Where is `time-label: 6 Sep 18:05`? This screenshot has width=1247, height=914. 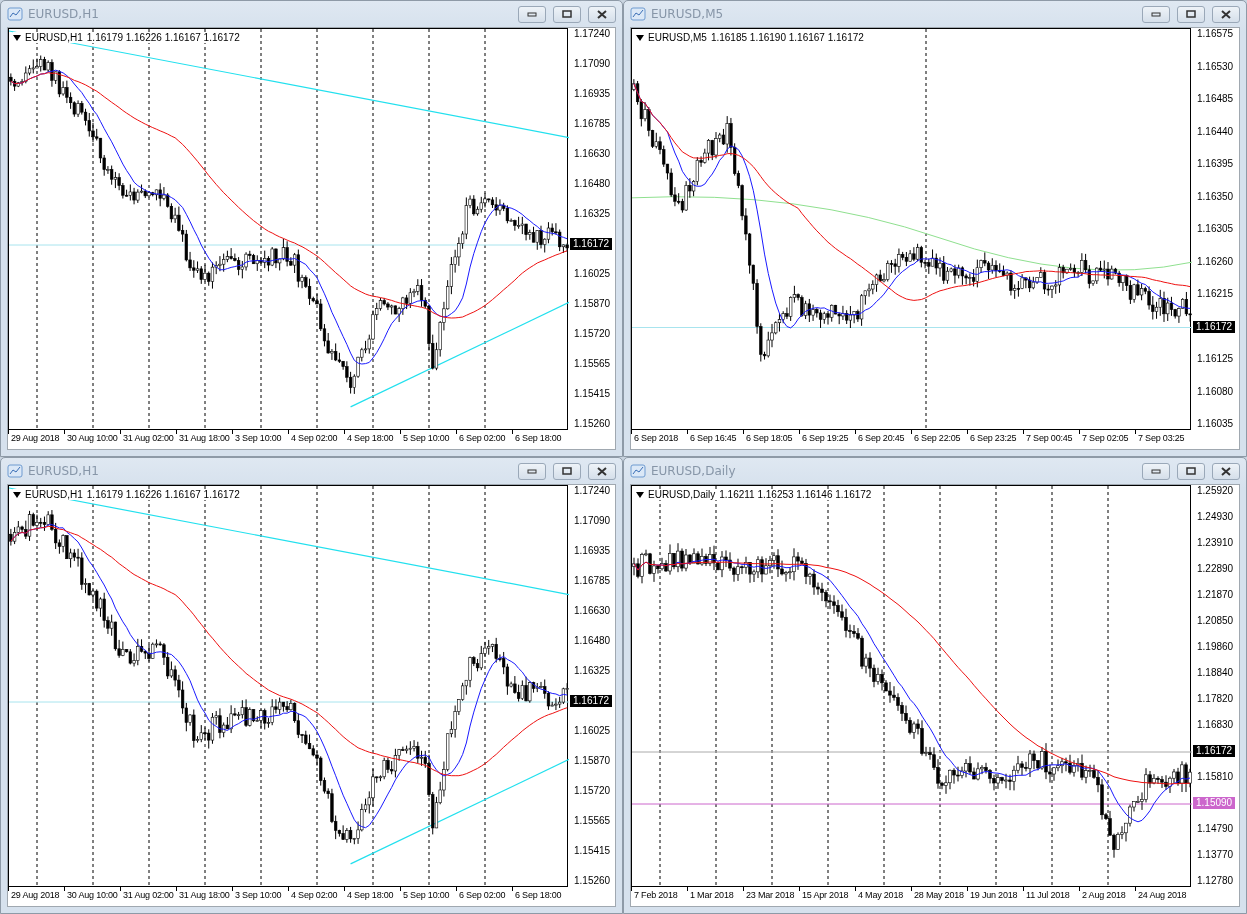
time-label: 6 Sep 18:05 is located at coordinates (769, 438).